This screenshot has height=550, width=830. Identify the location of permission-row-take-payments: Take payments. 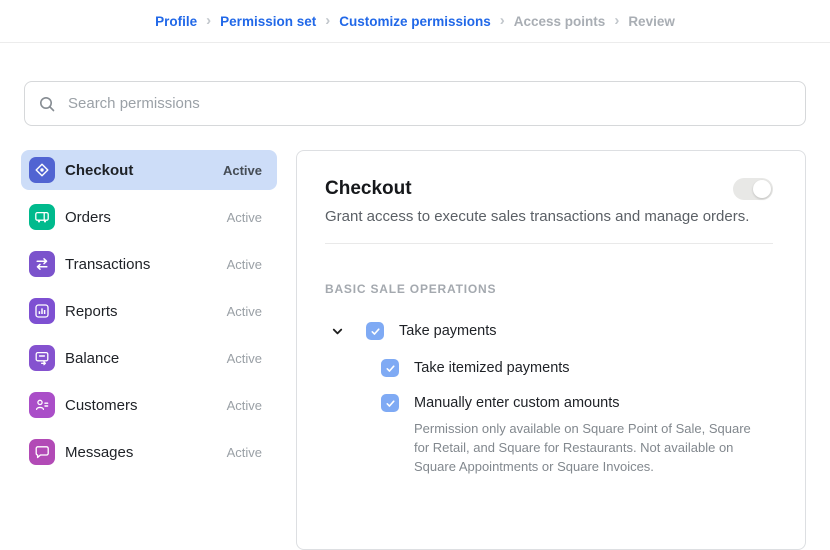
(549, 331).